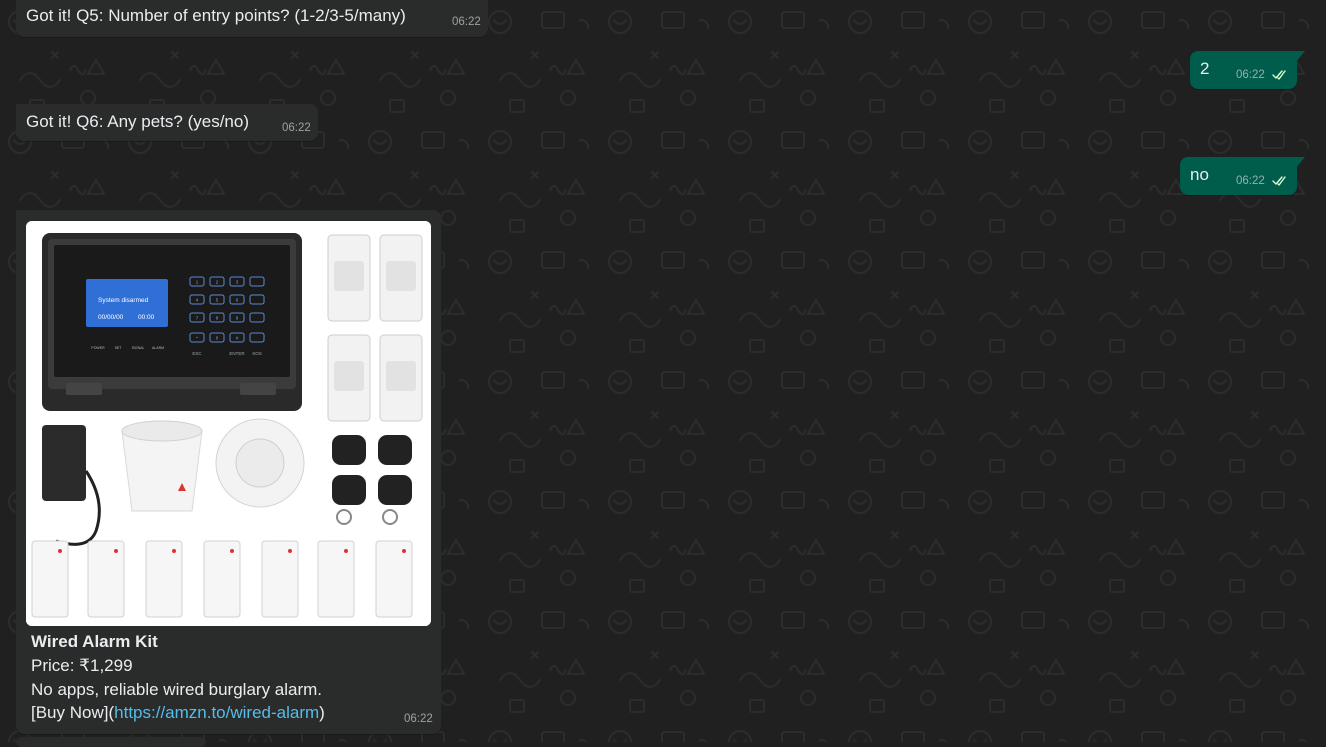 Image resolution: width=1326 pixels, height=747 pixels. What do you see at coordinates (197, 353) in the screenshot?
I see `keypad-esc-key: ESC` at bounding box center [197, 353].